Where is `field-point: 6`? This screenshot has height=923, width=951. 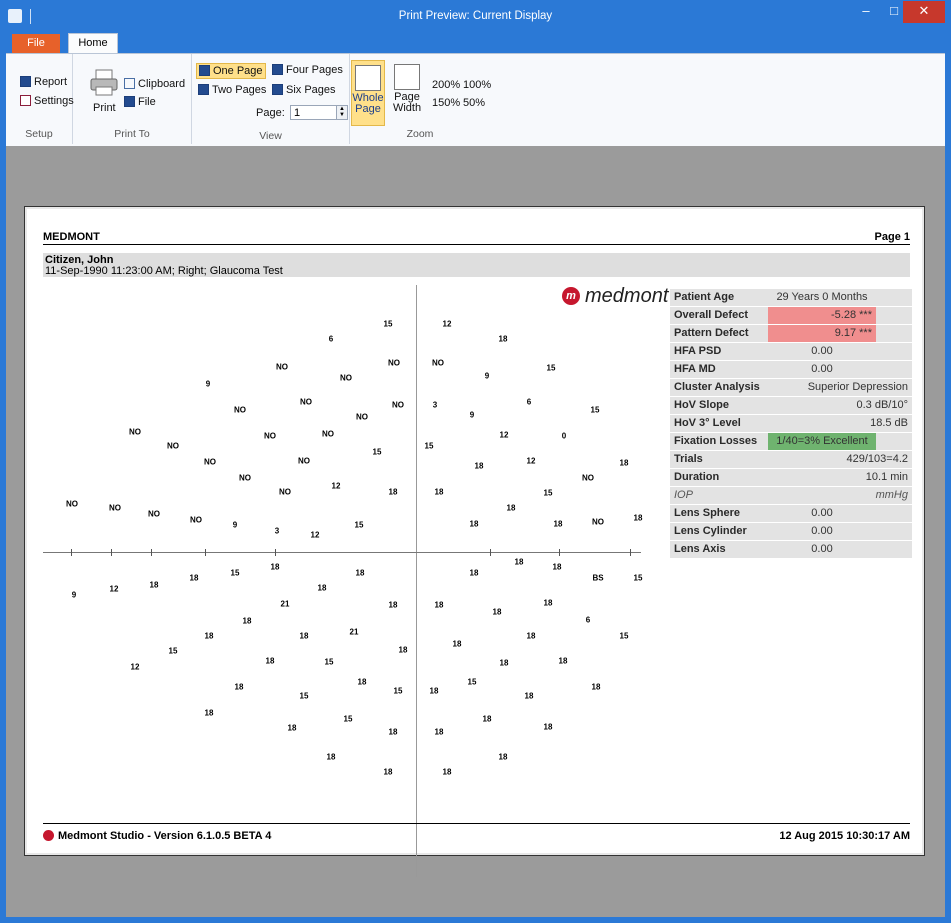 field-point: 6 is located at coordinates (331, 339).